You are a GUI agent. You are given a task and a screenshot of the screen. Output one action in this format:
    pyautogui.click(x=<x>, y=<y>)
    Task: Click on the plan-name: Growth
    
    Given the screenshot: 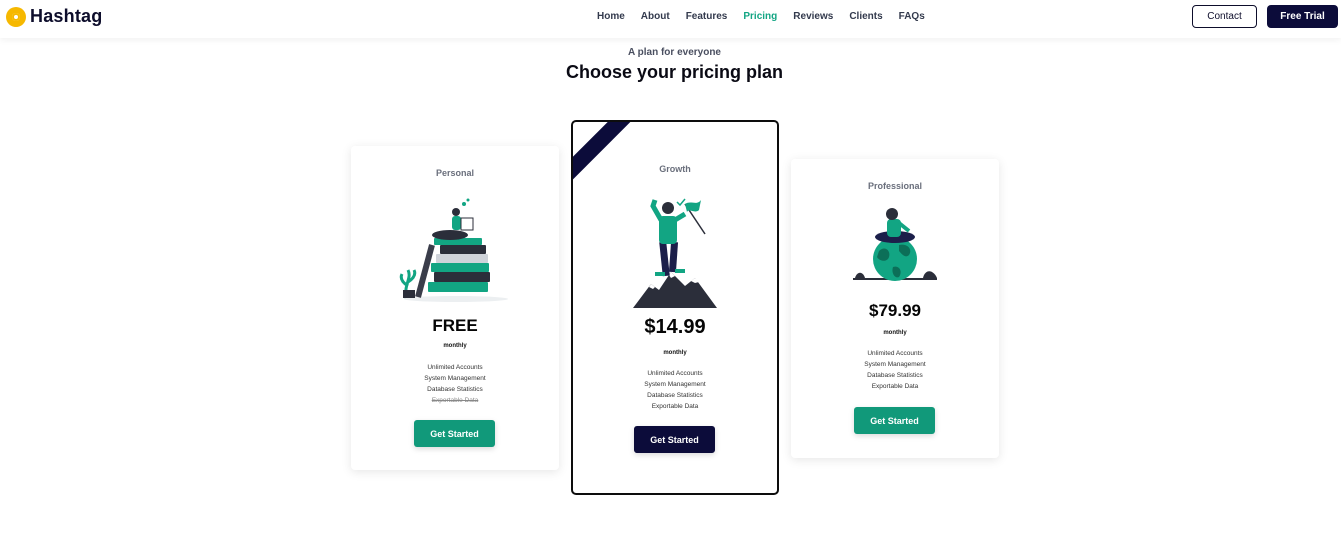 What is the action you would take?
    pyautogui.click(x=675, y=169)
    